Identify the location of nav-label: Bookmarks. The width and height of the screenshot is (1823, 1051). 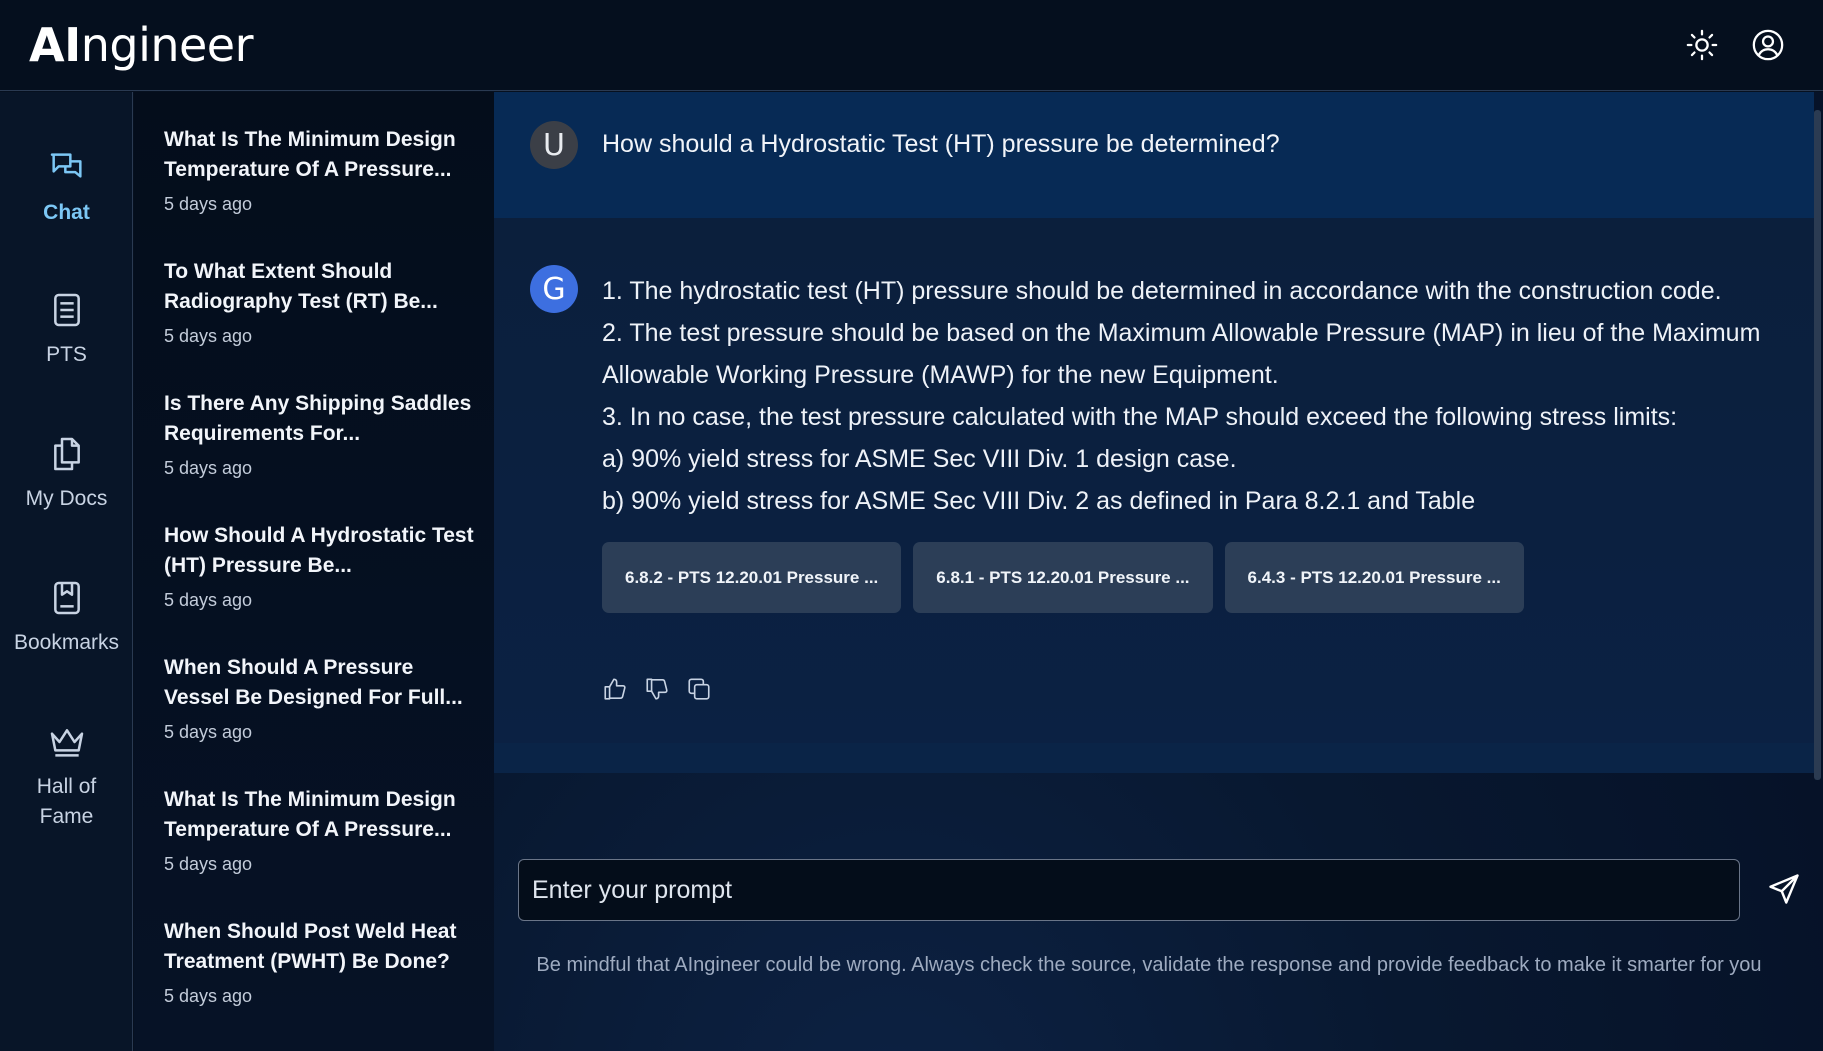
(66, 642).